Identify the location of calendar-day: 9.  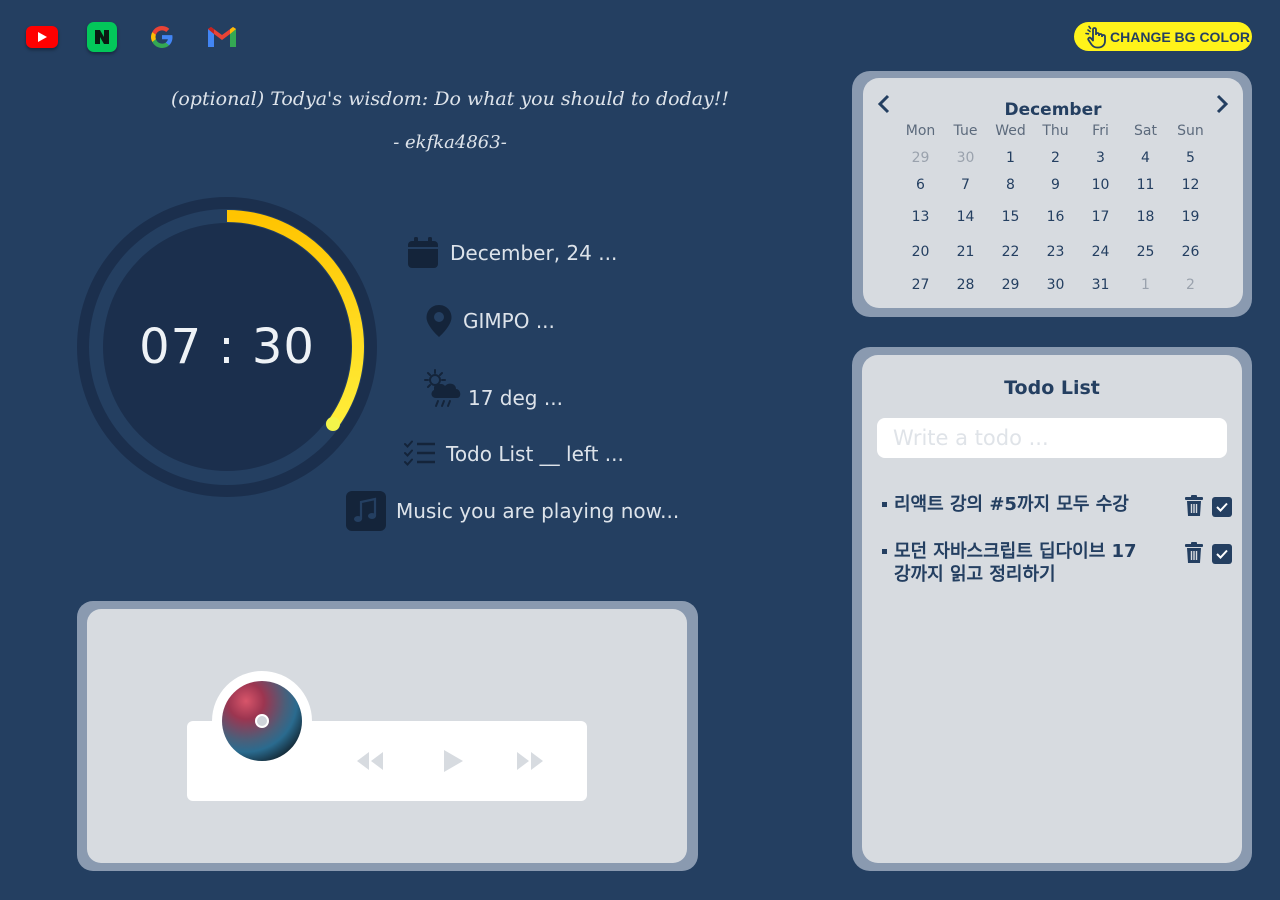
(1055, 193).